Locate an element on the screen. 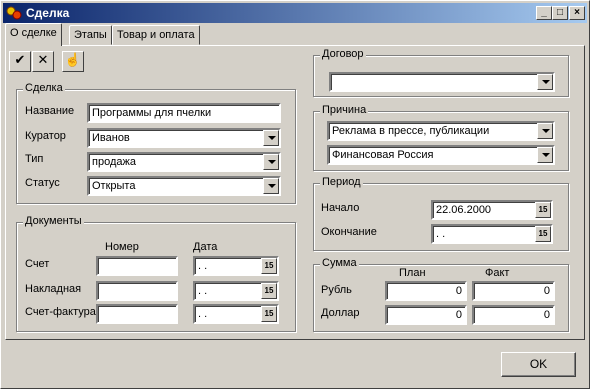  invoice-label: Счет is located at coordinates (37, 264).